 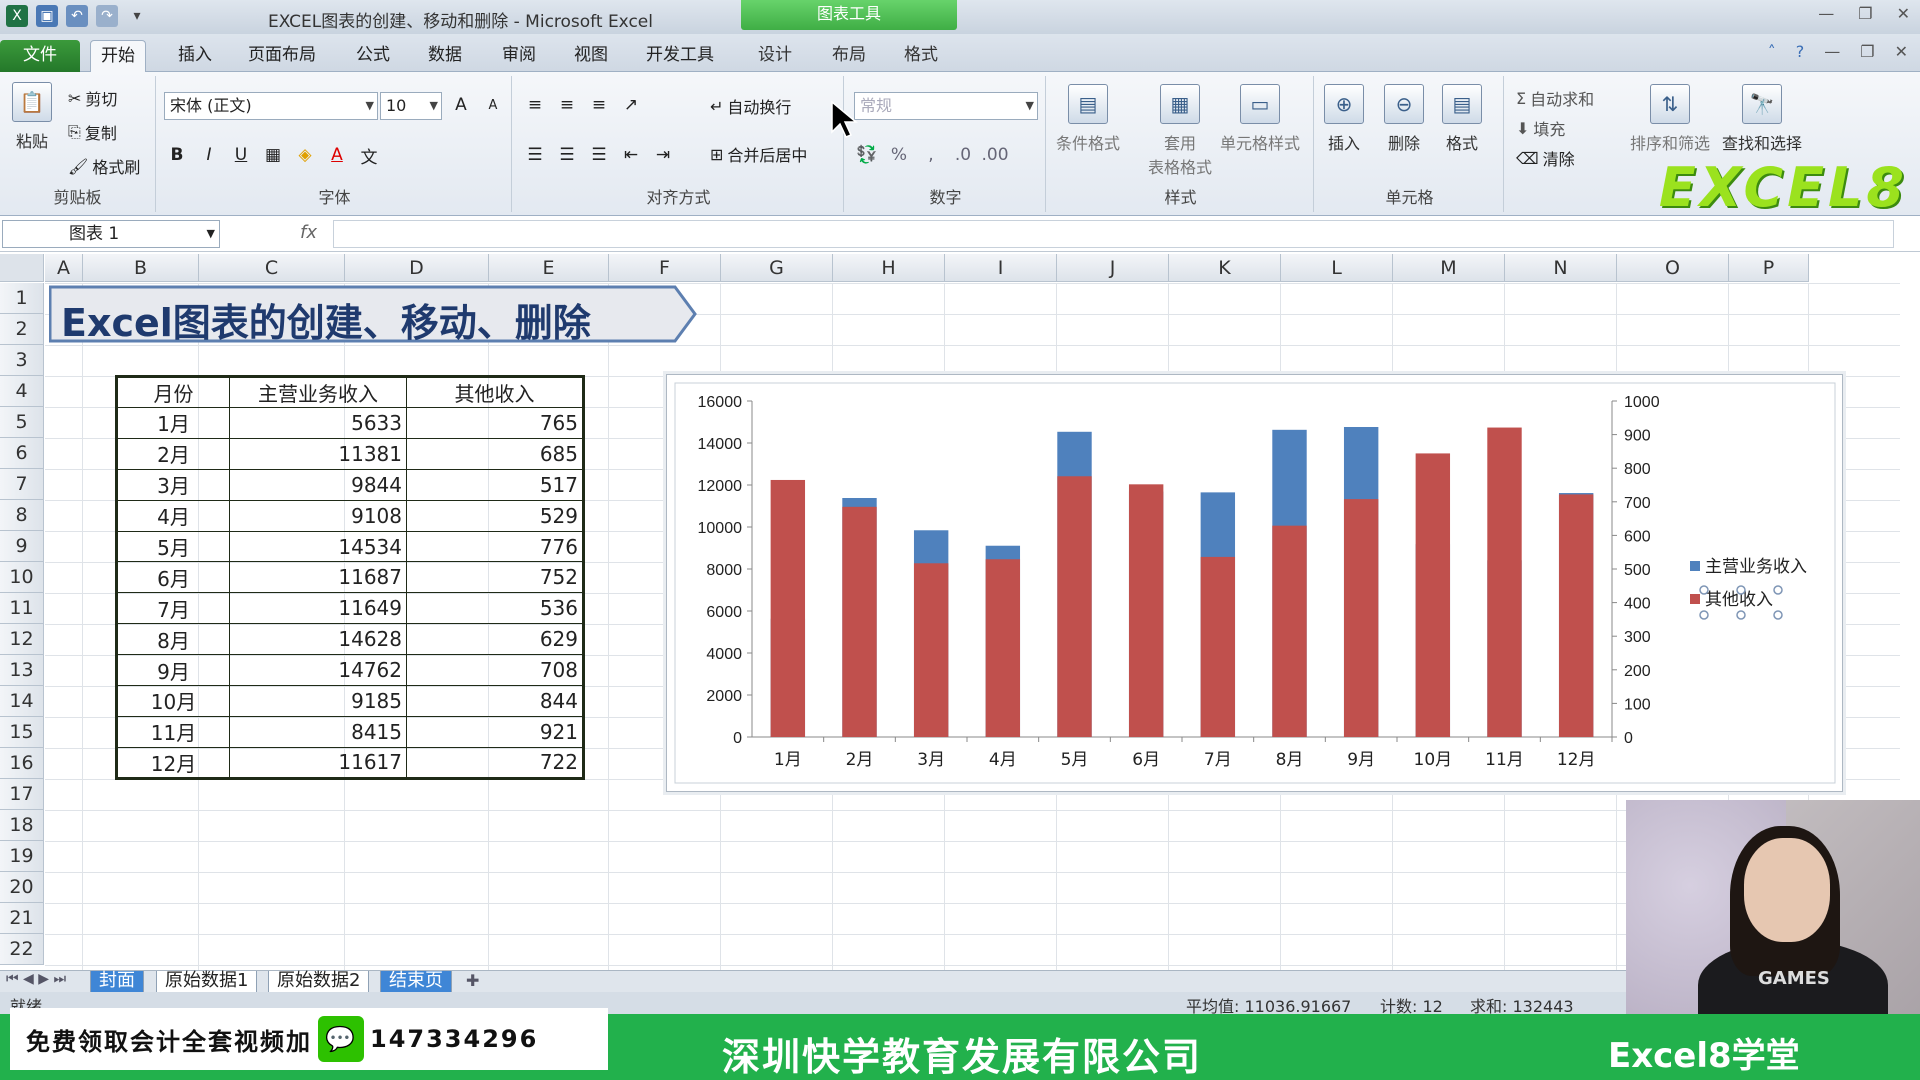 I want to click on header-month: 月份, so click(x=173, y=392).